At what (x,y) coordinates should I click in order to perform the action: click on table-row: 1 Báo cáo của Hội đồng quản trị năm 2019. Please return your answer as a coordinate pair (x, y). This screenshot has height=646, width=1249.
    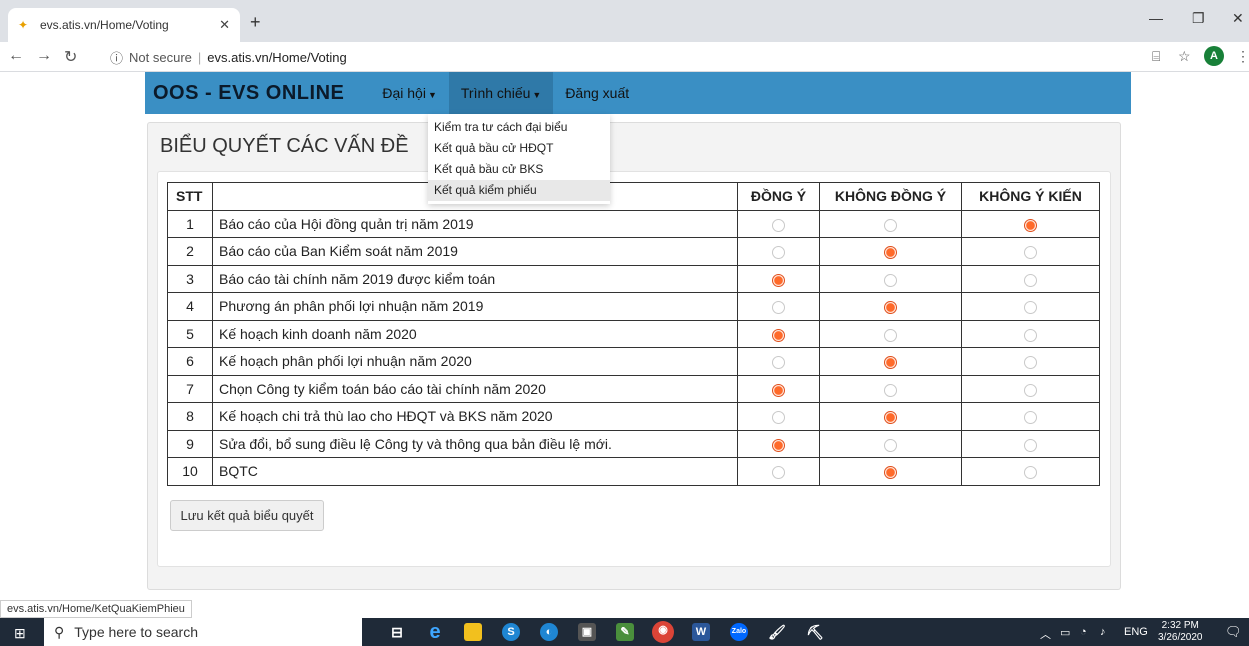
    Looking at the image, I should click on (633, 223).